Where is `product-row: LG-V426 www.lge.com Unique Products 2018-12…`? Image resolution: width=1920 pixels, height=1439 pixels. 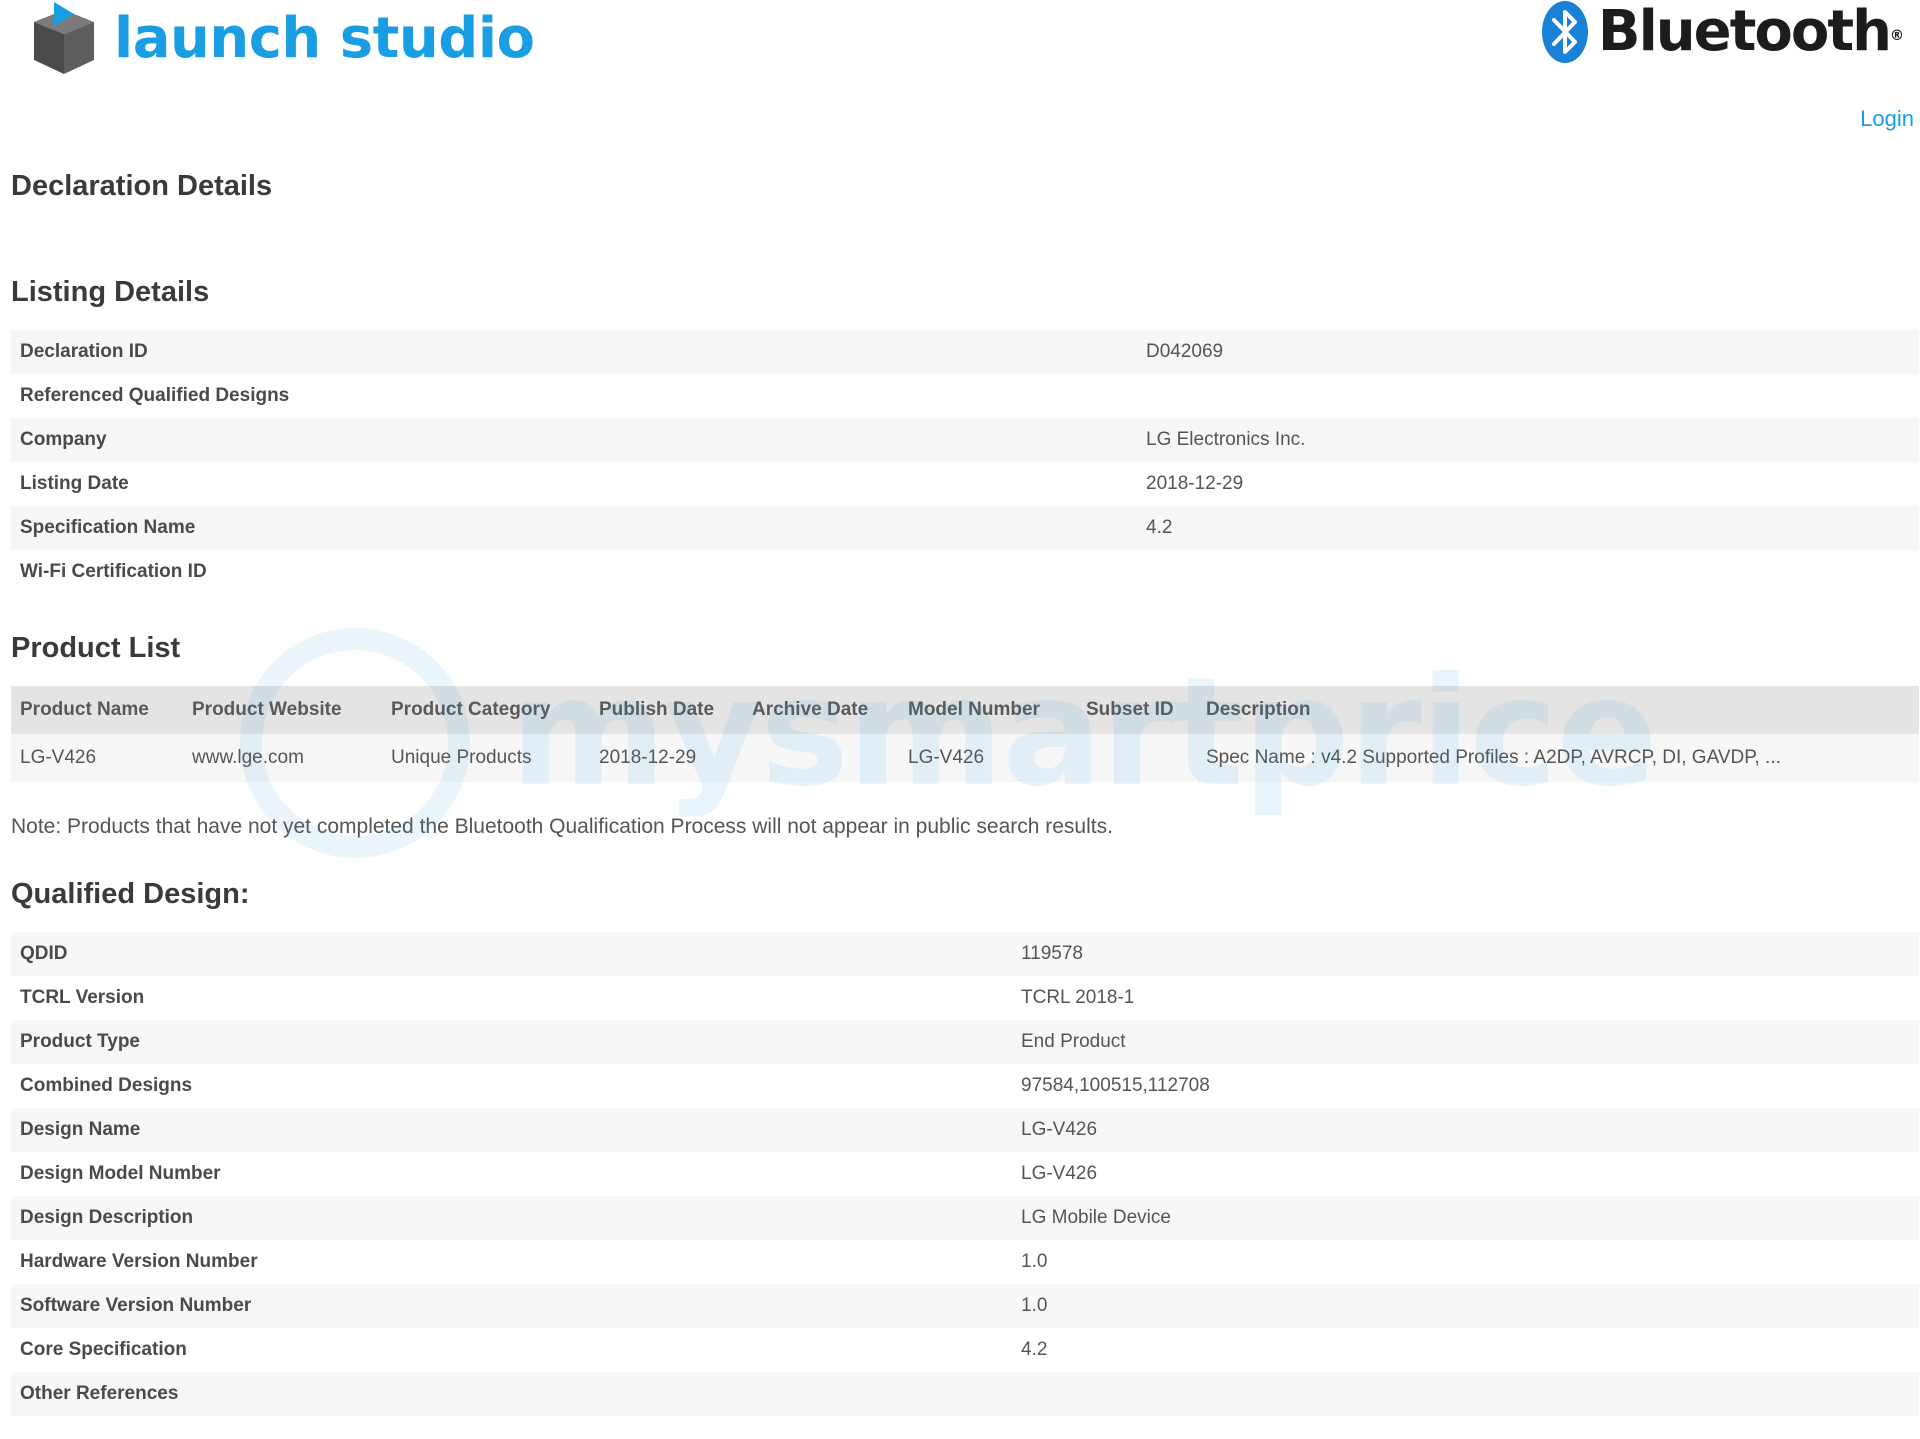 product-row: LG-V426 www.lge.com Unique Products 2018-12… is located at coordinates (965, 758).